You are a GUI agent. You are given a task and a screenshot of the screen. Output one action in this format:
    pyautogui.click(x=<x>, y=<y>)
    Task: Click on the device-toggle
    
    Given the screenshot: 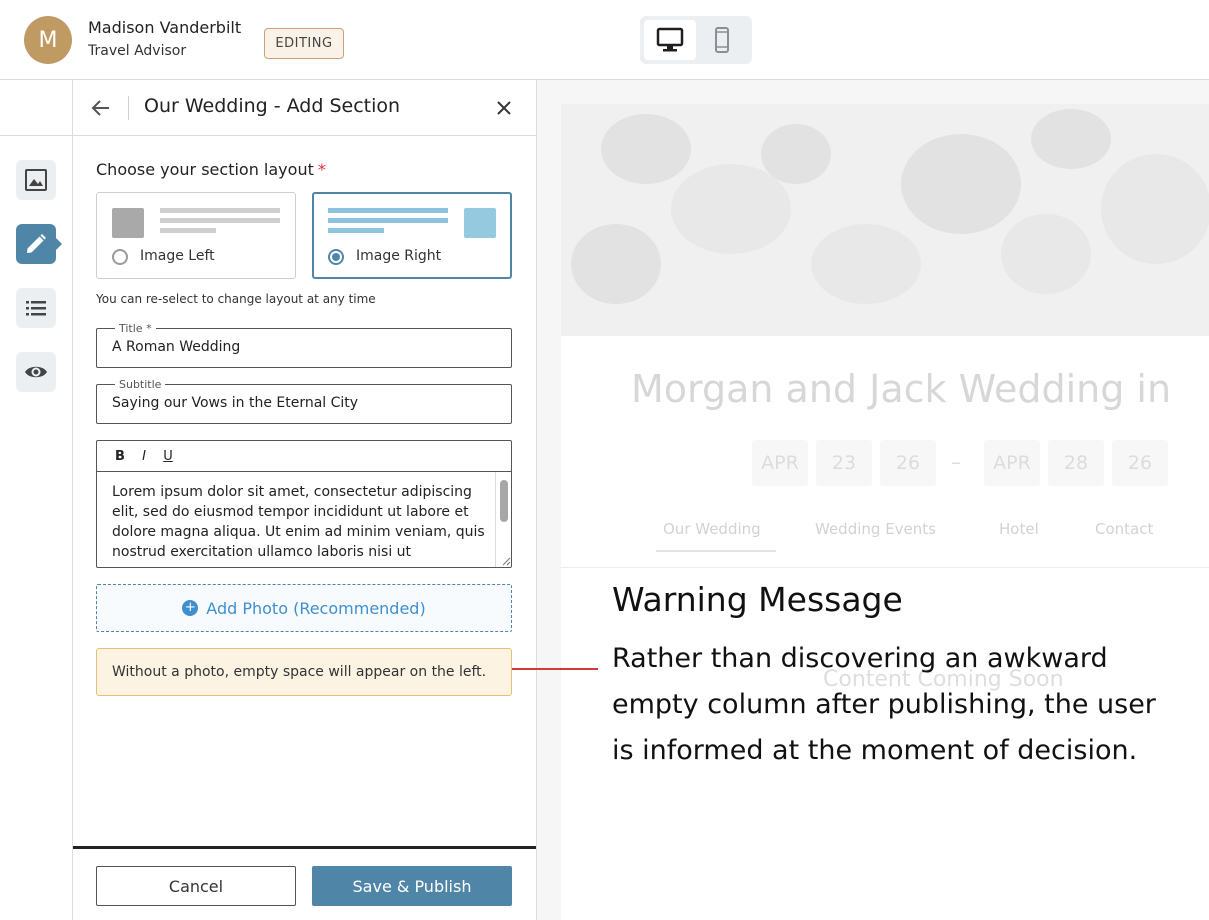 What is the action you would take?
    pyautogui.click(x=696, y=40)
    